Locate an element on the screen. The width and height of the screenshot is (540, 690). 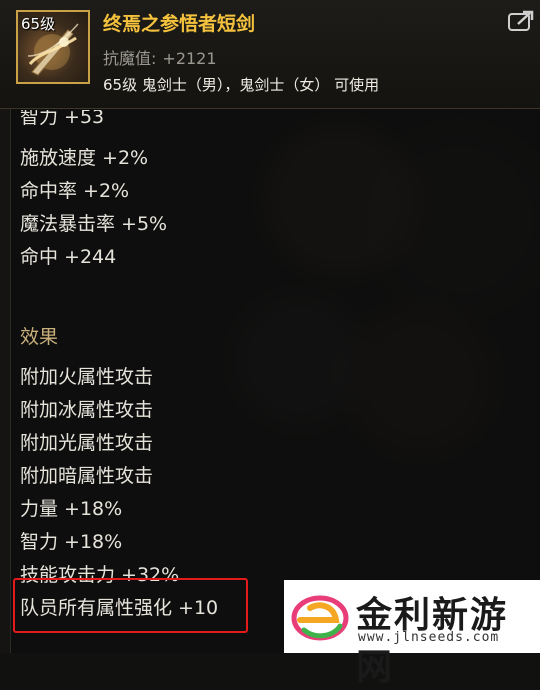
stat-magic-crit: 魔法暴击率 +5% is located at coordinates (94, 224).